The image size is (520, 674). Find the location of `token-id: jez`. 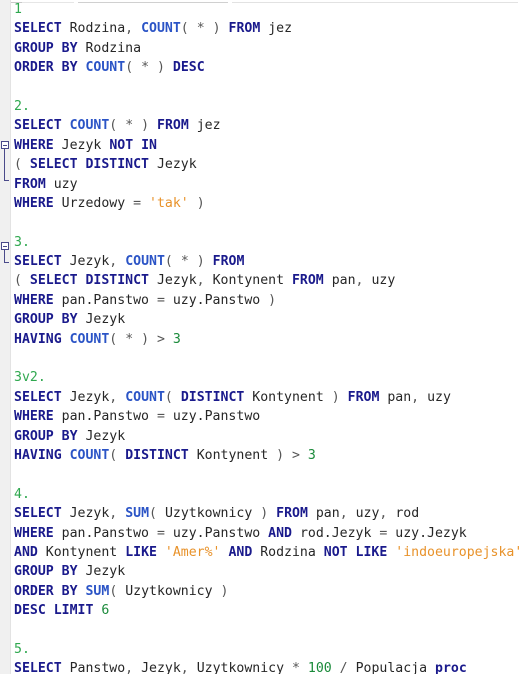

token-id: jez is located at coordinates (208, 126).